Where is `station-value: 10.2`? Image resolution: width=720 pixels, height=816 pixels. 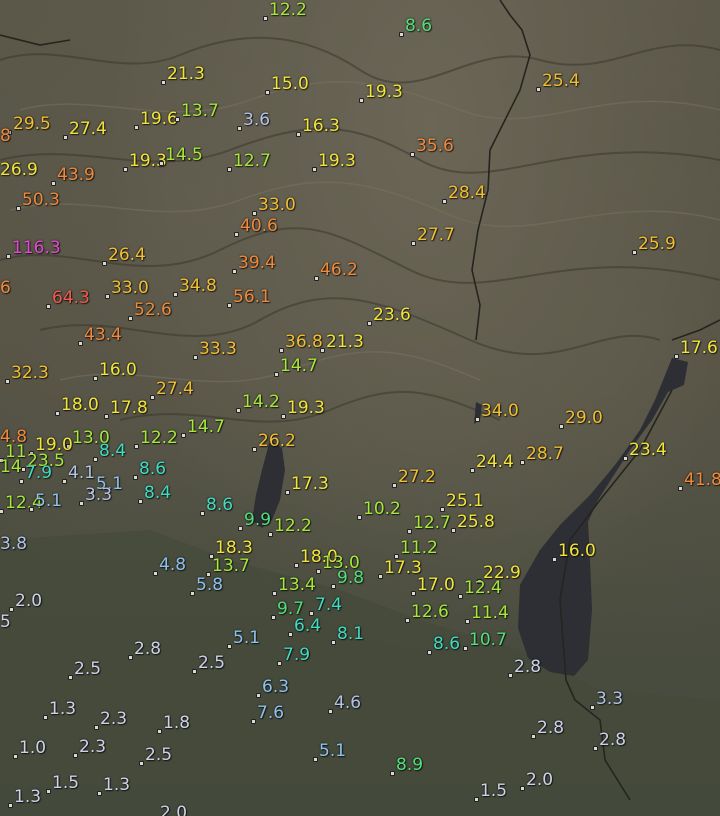 station-value: 10.2 is located at coordinates (382, 509).